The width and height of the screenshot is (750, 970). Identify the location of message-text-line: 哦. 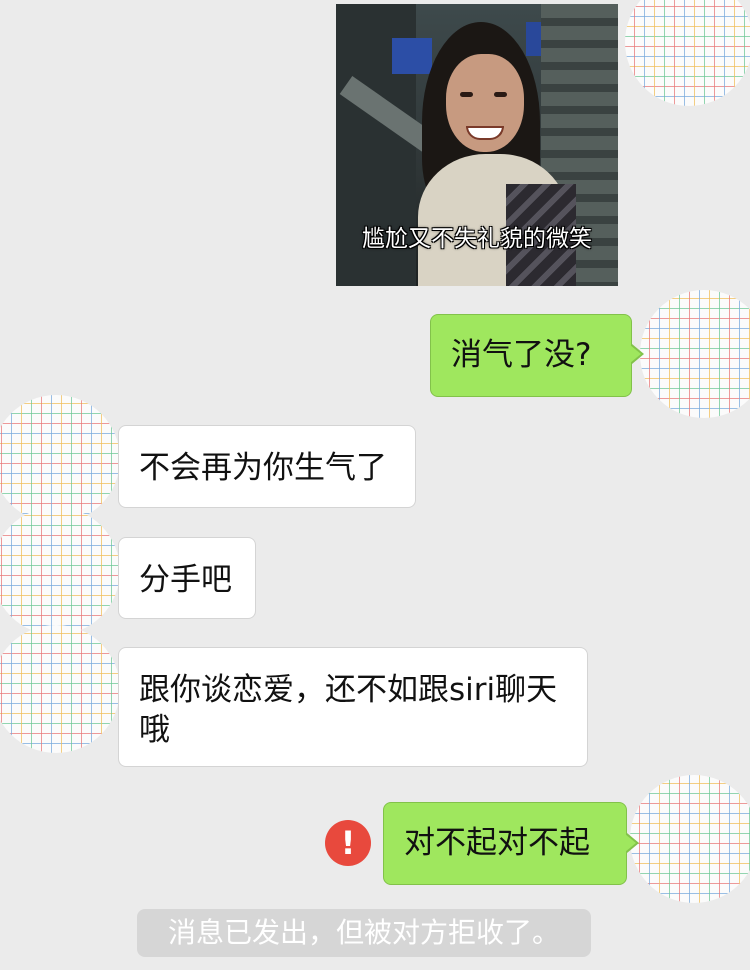
(154, 730).